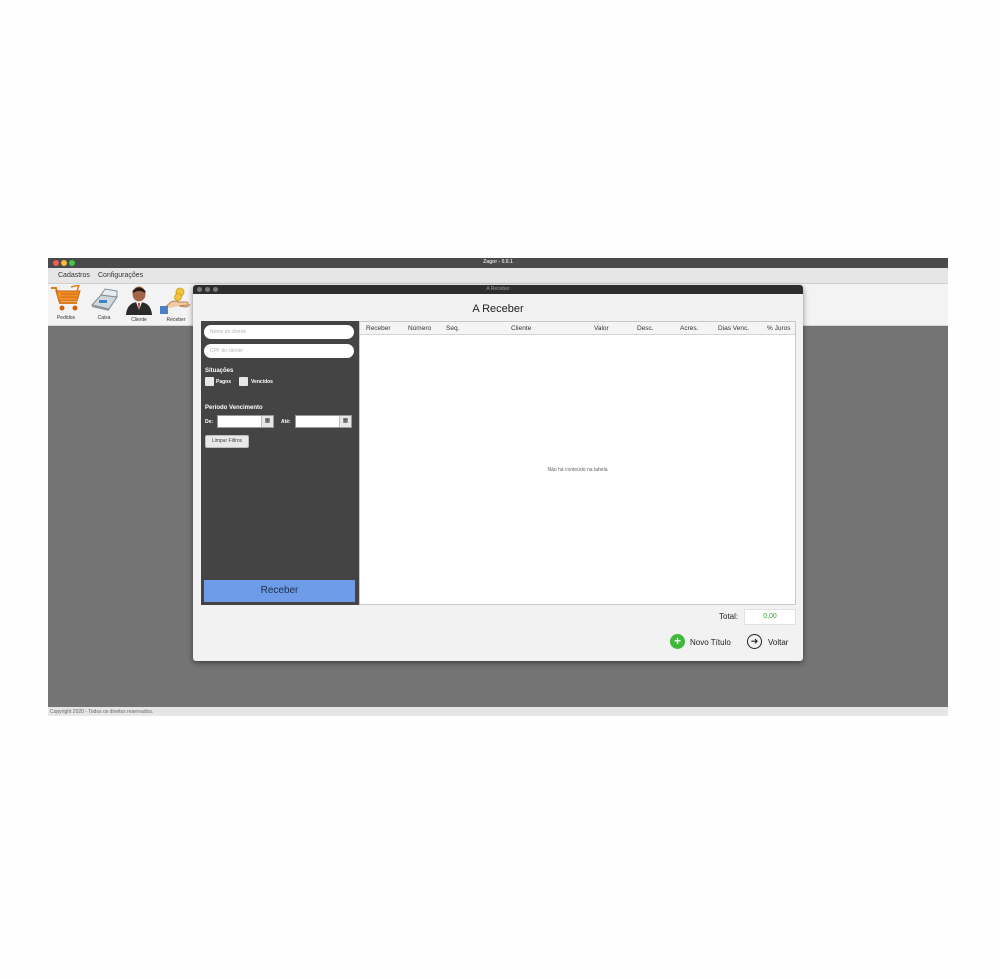 The height and width of the screenshot is (979, 1000). What do you see at coordinates (733, 328) in the screenshot?
I see `column-header-dias-venc: Dias Venc.` at bounding box center [733, 328].